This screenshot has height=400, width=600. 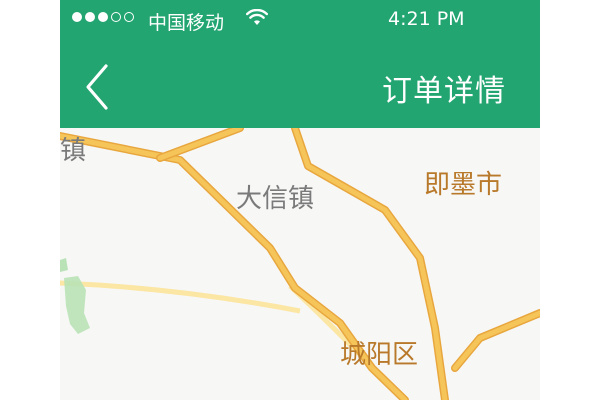 I want to click on map-label-jimo-city: 即墨市, so click(x=463, y=185).